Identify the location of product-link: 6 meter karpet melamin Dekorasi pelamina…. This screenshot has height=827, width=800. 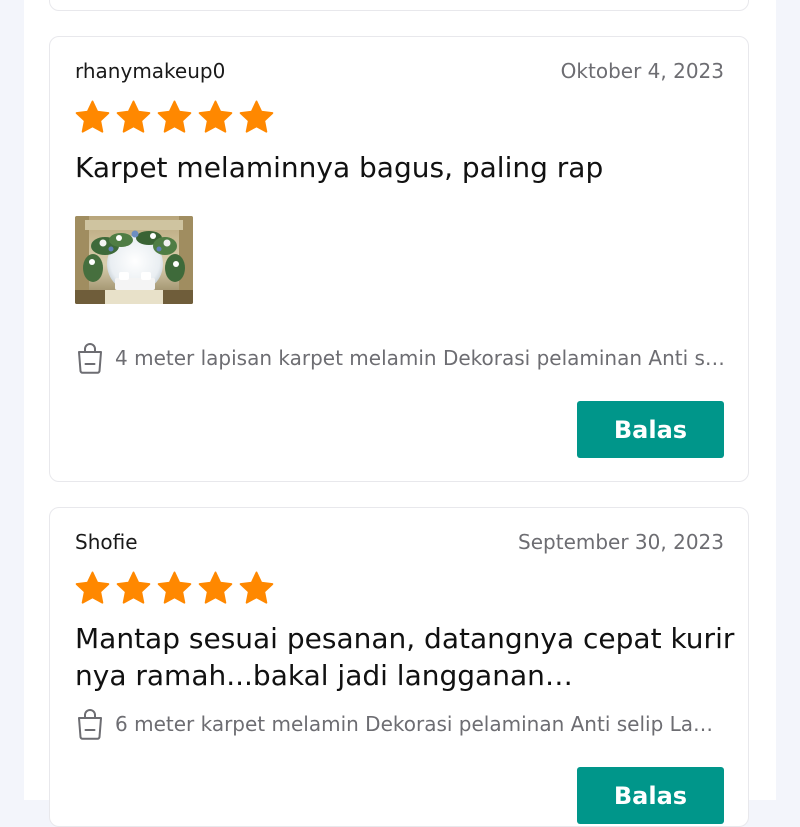
(400, 724).